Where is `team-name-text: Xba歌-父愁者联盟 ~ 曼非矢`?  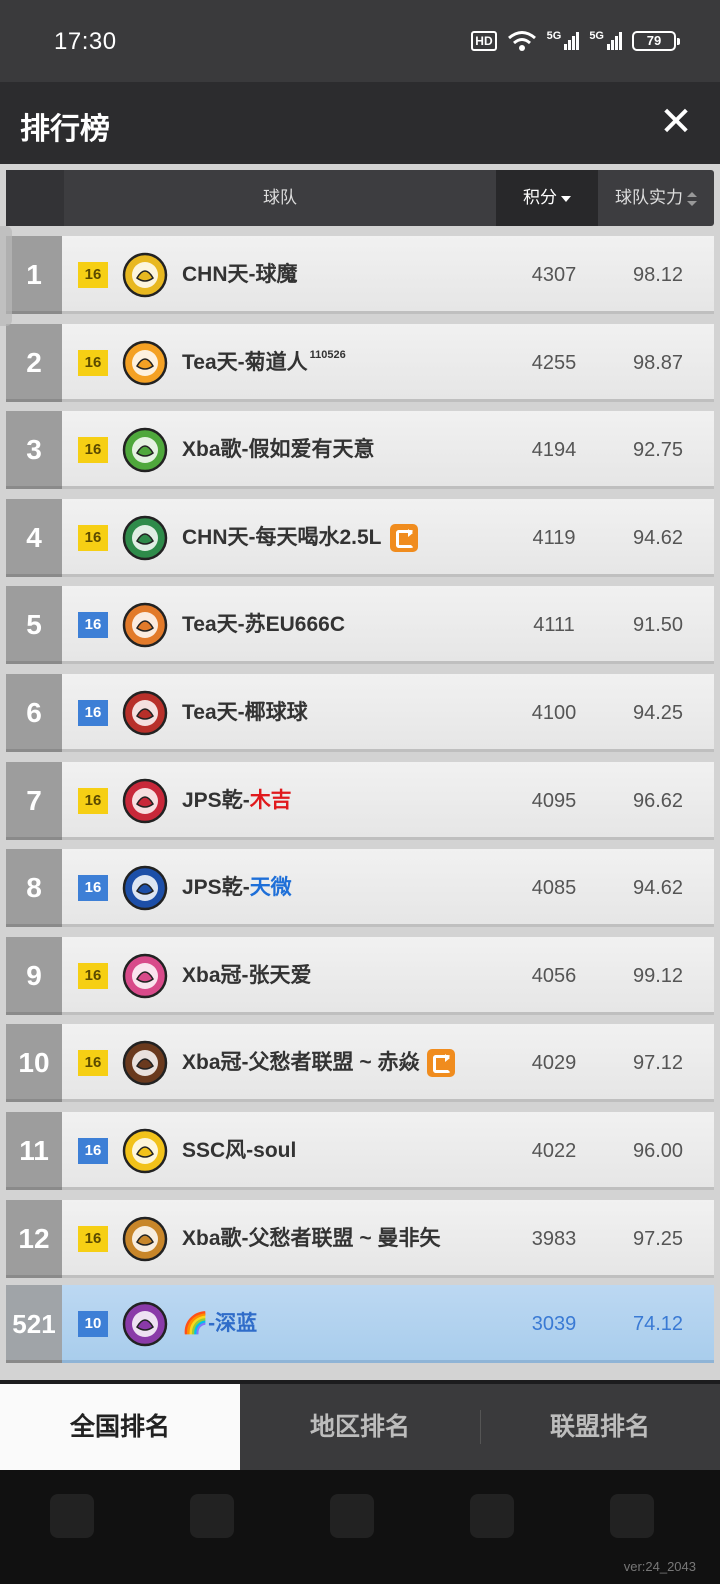 team-name-text: Xba歌-父愁者联盟 ~ 曼非矢 is located at coordinates (311, 1238).